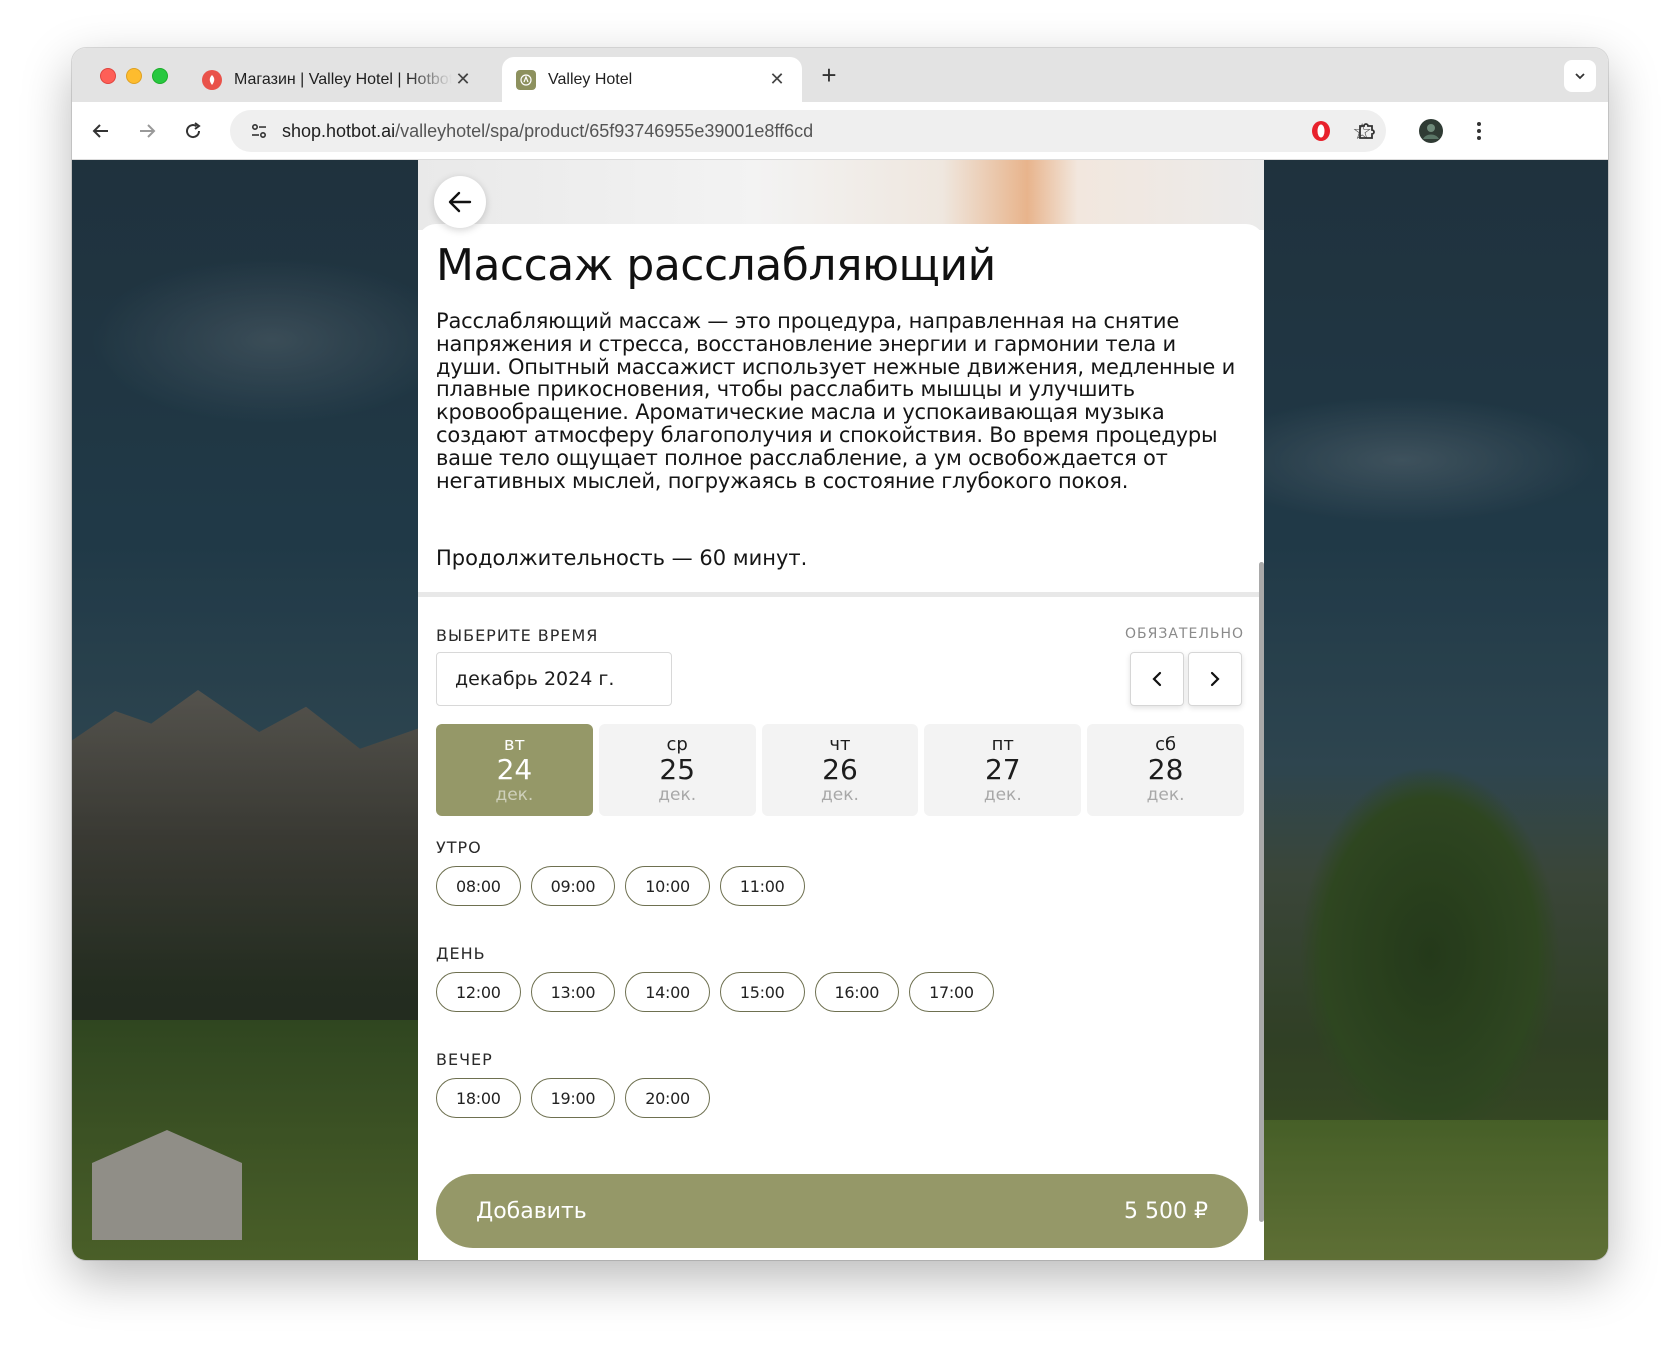 The width and height of the screenshot is (1680, 1356). I want to click on time-slot: 08:00, so click(478, 886).